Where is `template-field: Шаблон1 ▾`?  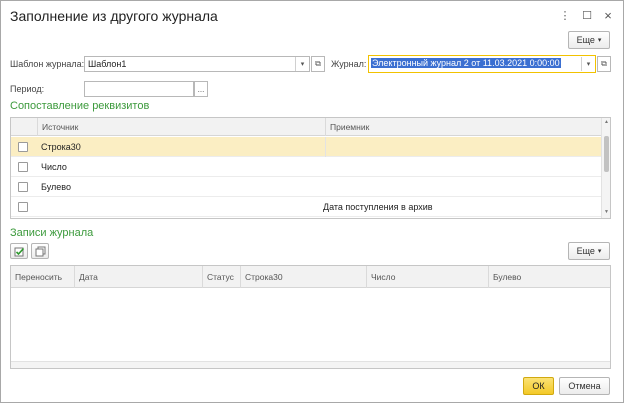 template-field: Шаблон1 ▾ is located at coordinates (197, 64).